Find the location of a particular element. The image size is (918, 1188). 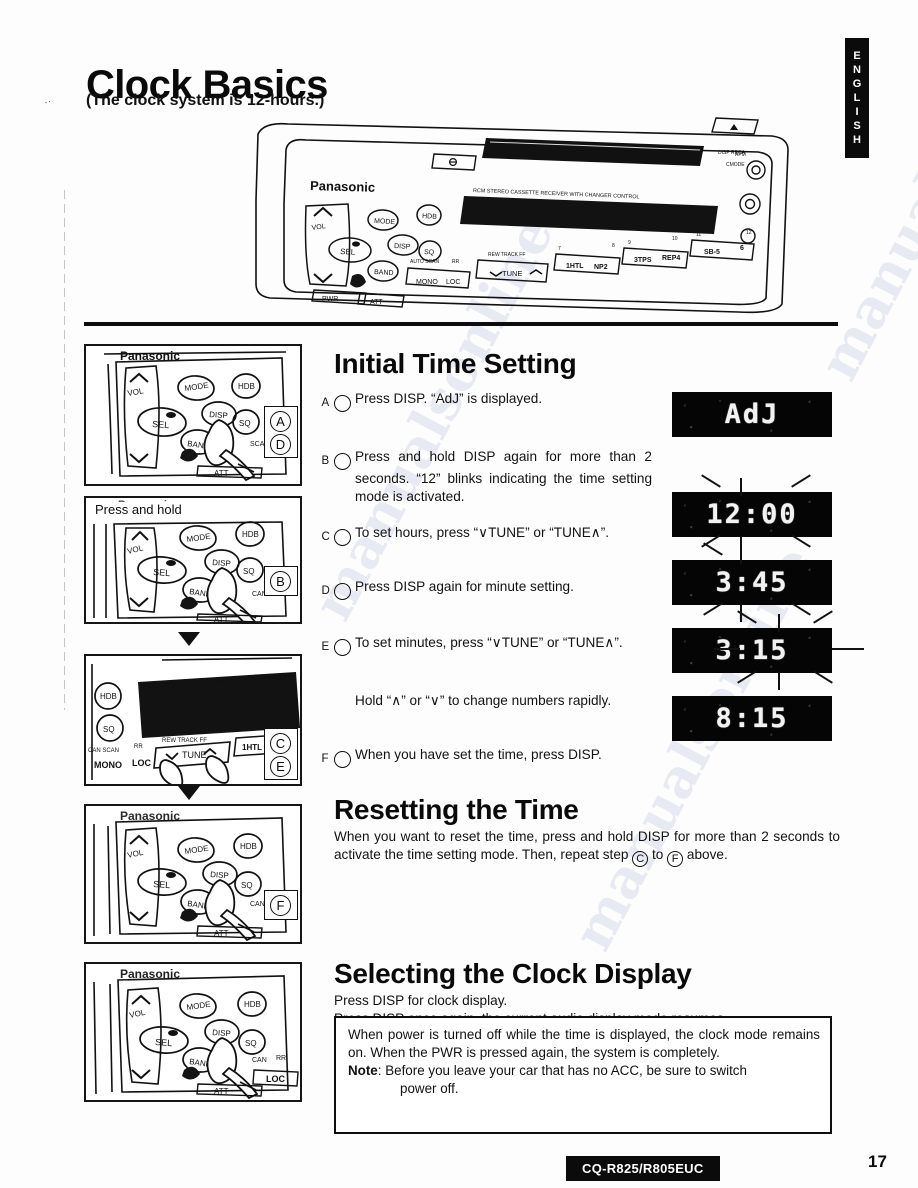

step-badge-a: A is located at coordinates (280, 421).